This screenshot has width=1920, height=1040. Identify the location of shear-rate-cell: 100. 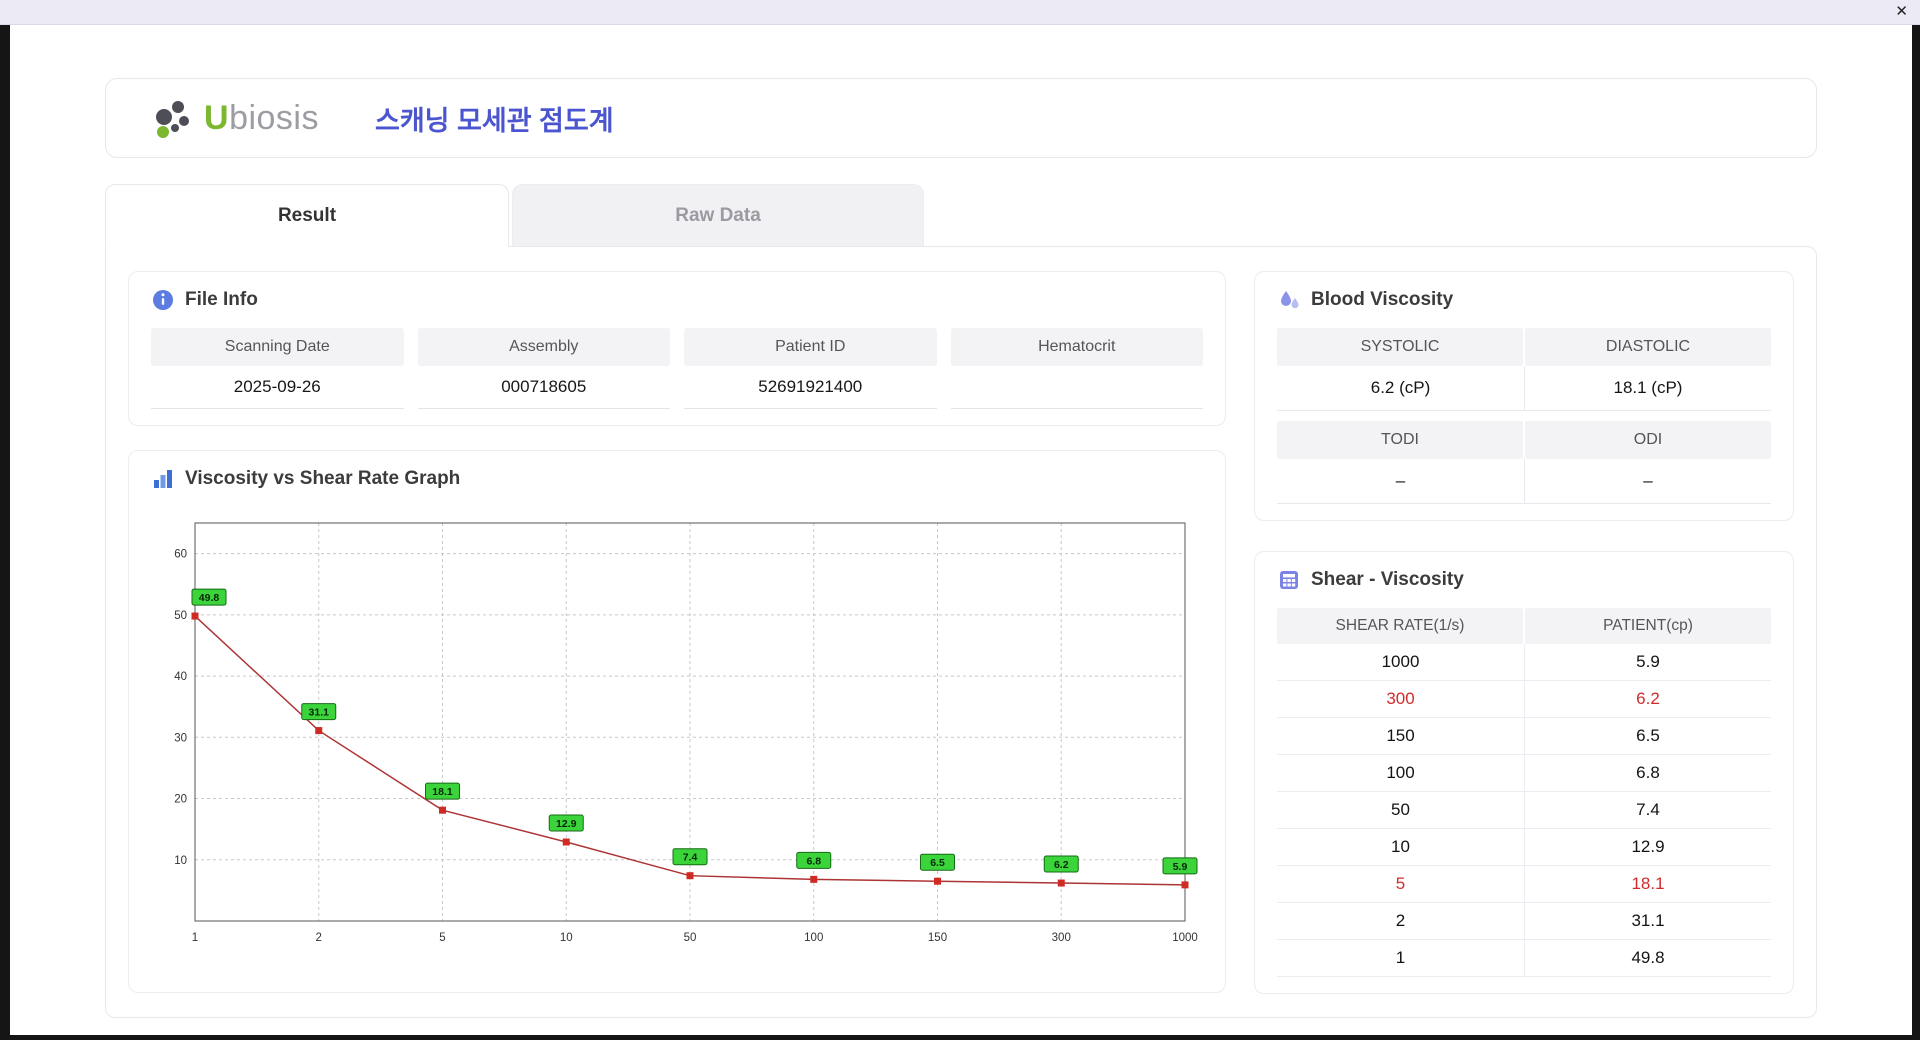
(1400, 773).